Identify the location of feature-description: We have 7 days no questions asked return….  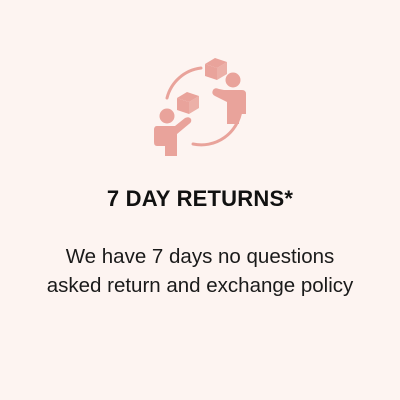
(200, 271).